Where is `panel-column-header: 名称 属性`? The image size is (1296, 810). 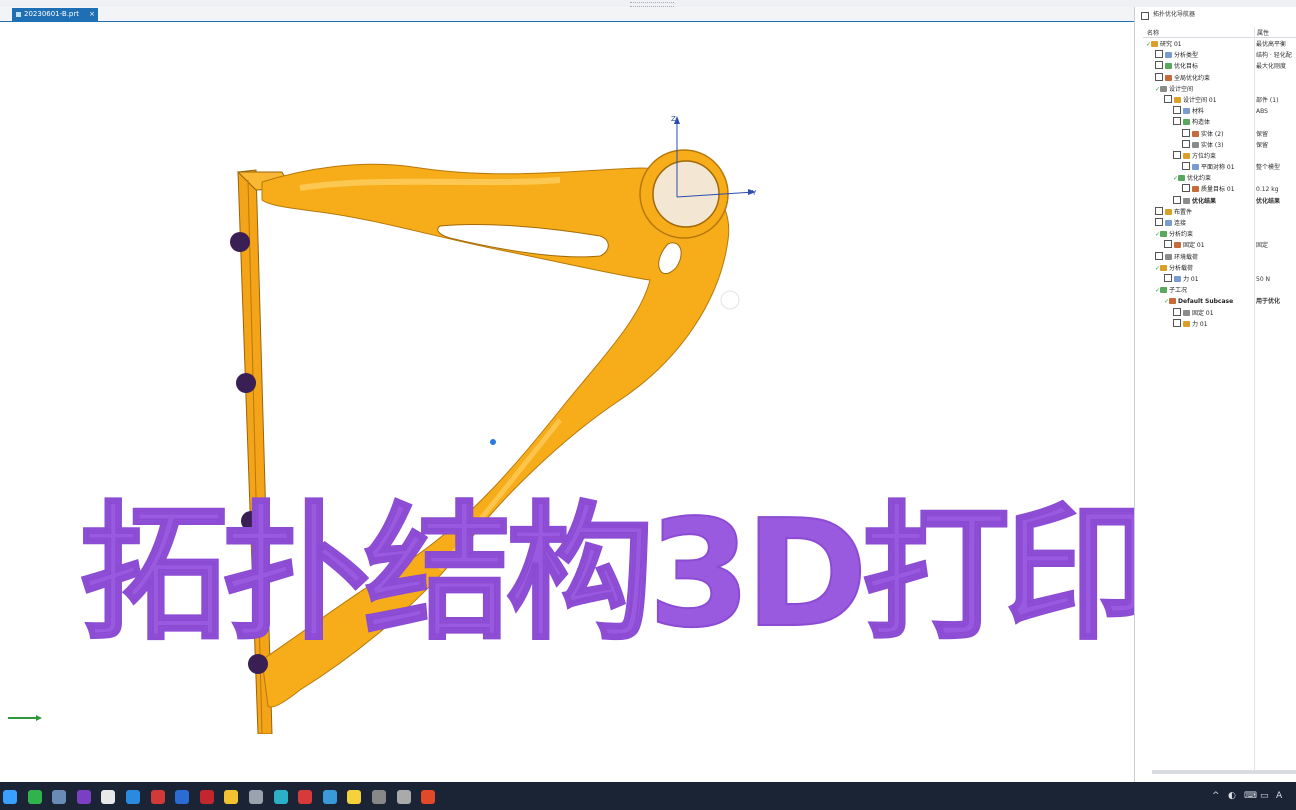 panel-column-header: 名称 属性 is located at coordinates (1219, 32).